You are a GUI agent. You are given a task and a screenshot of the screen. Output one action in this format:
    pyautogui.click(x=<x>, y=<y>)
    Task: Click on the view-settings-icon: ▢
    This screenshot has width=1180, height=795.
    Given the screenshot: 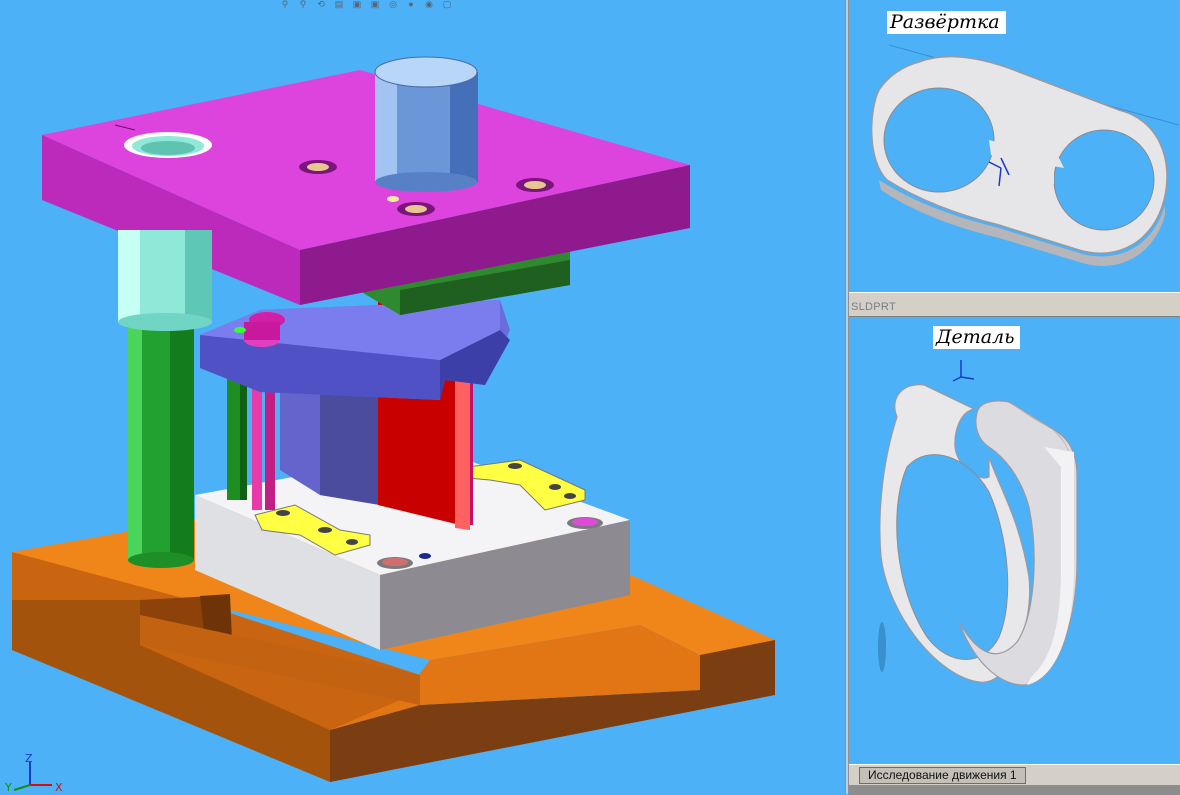 What is the action you would take?
    pyautogui.click(x=447, y=4)
    